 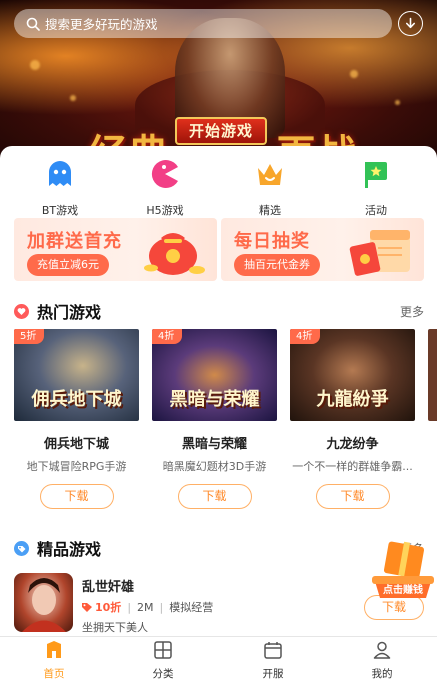 What do you see at coordinates (76, 375) in the screenshot?
I see `game-cover: 佣兵地下城 5折` at bounding box center [76, 375].